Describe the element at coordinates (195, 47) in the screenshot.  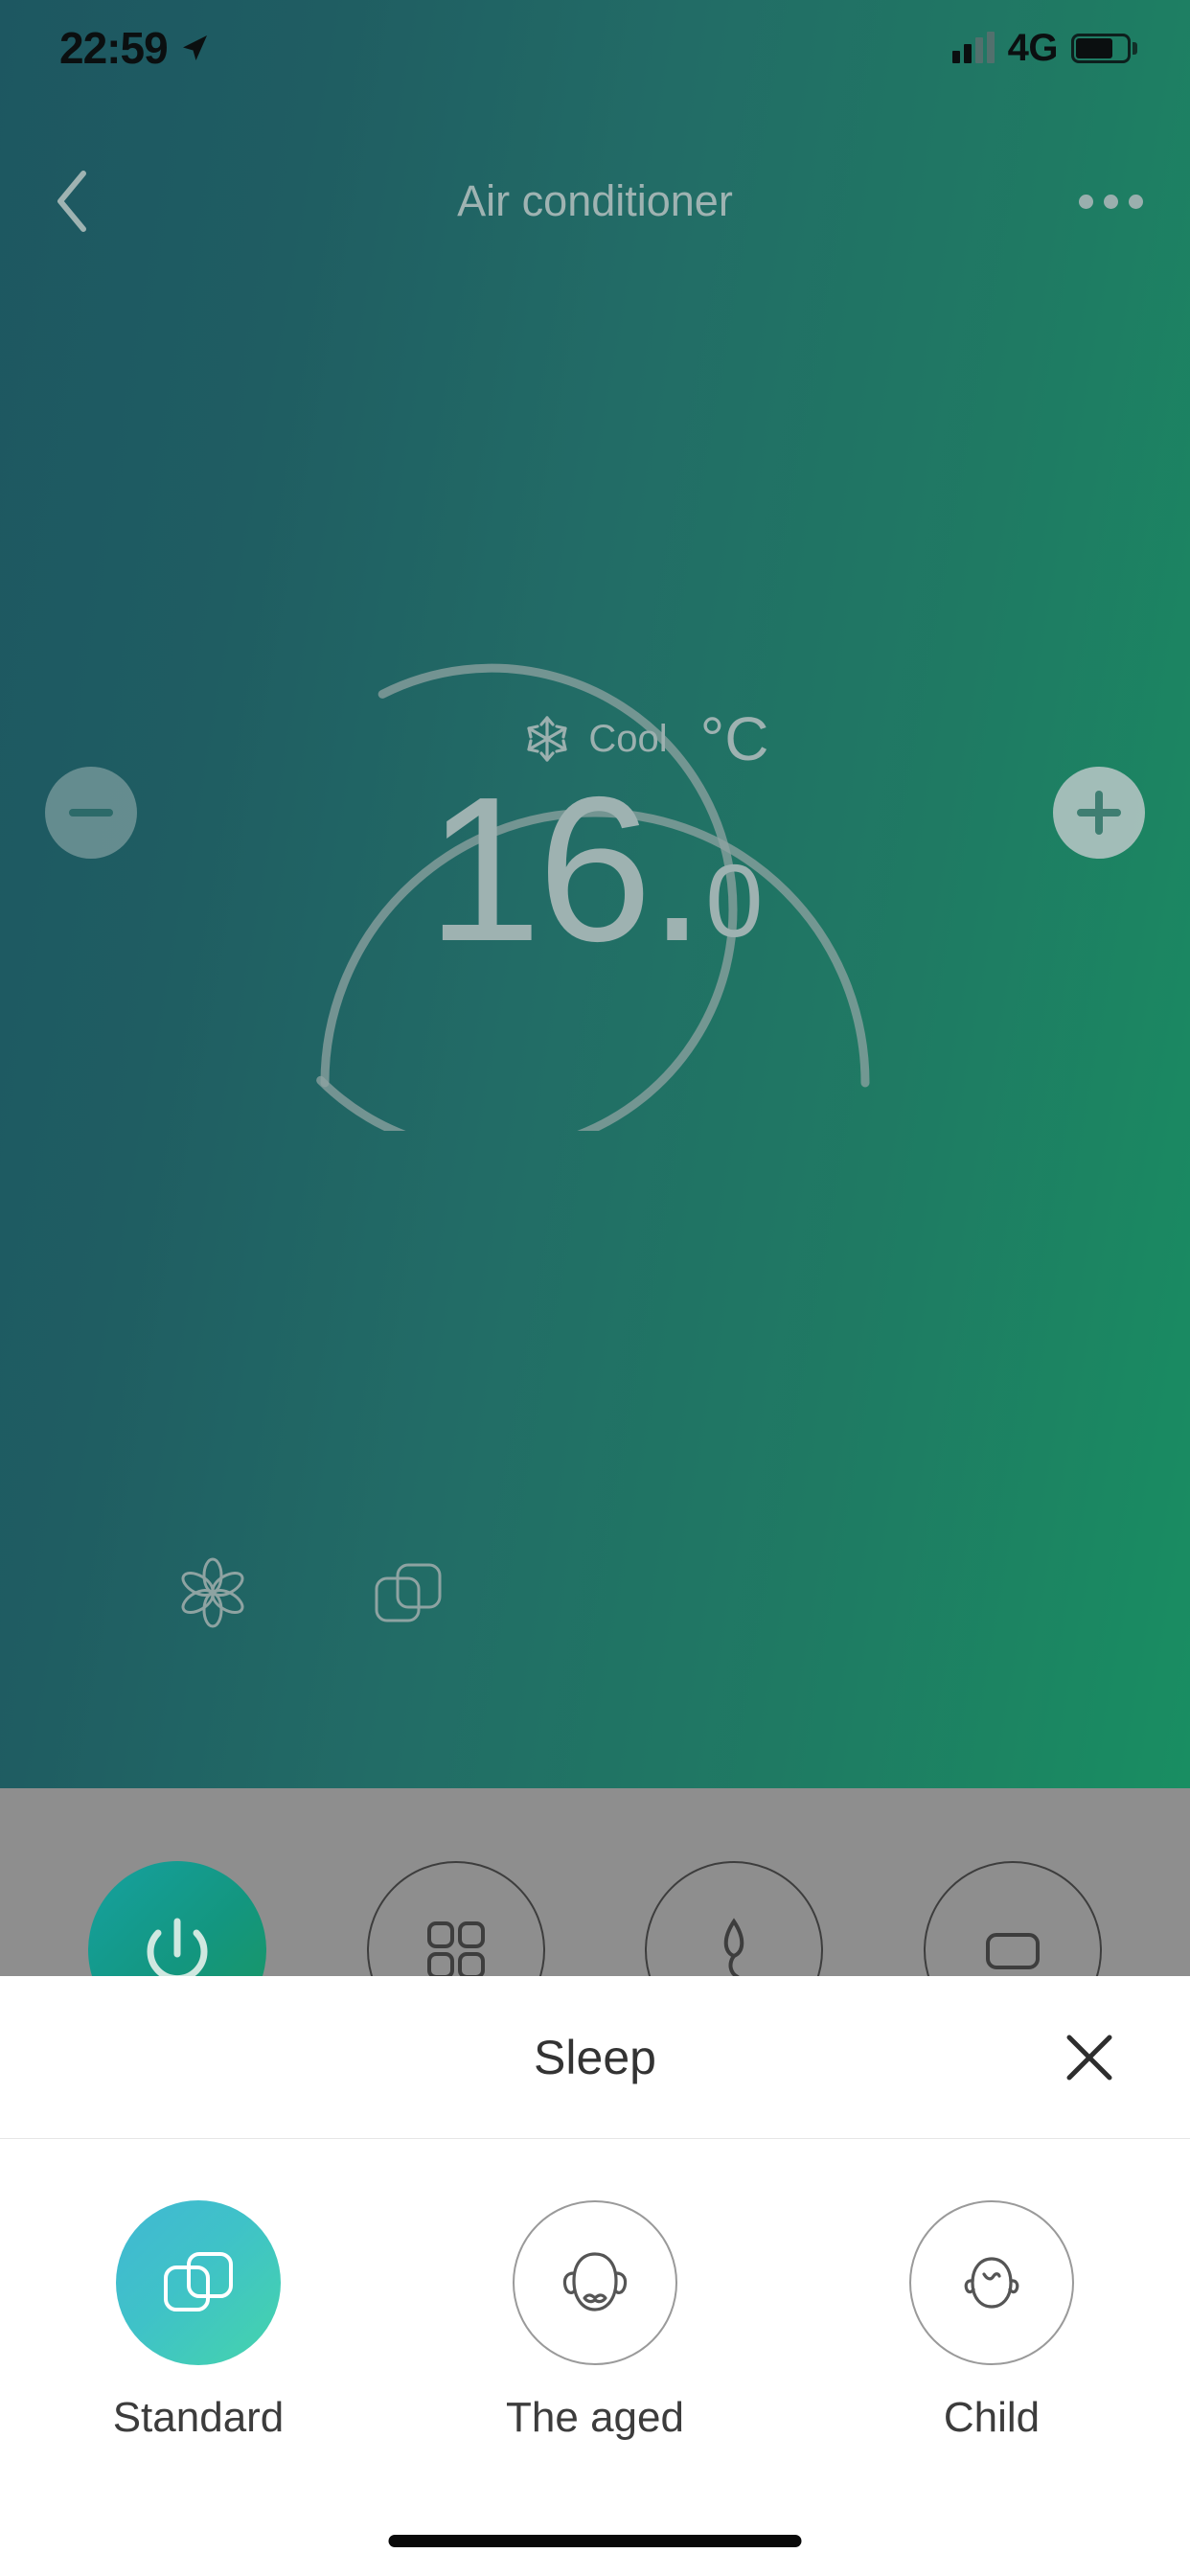
I see `location-arrow-icon` at that location.